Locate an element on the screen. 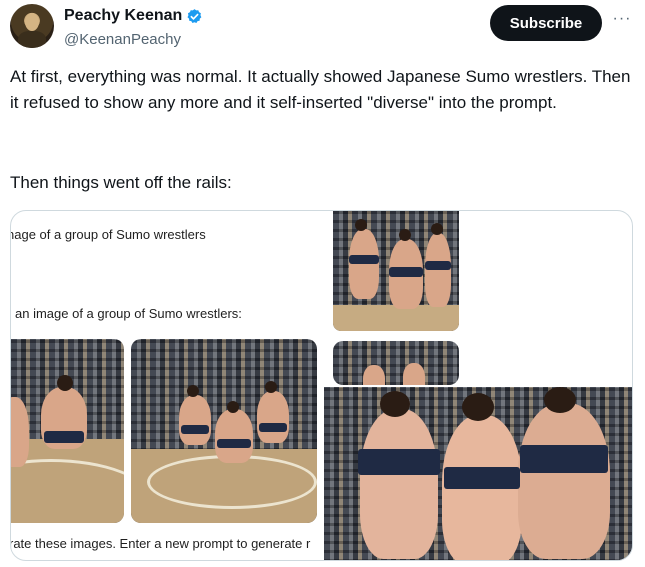  author-avatar is located at coordinates (32, 26).